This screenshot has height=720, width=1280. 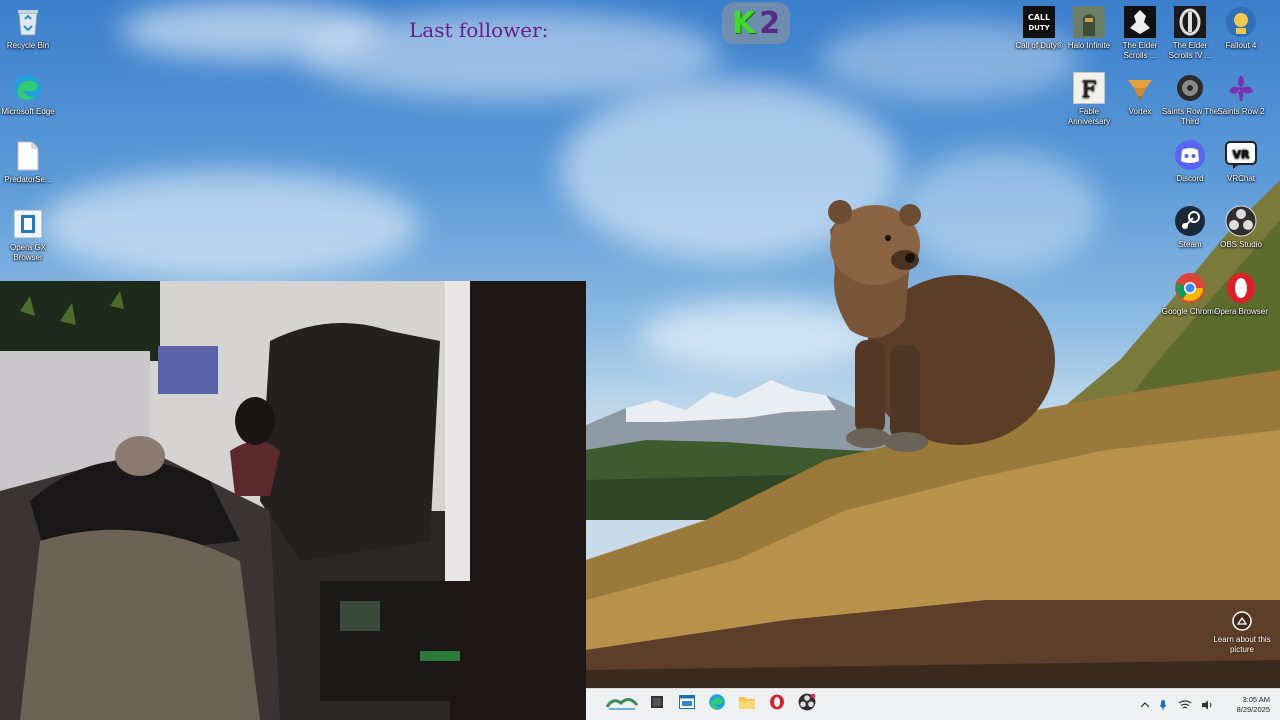 What do you see at coordinates (743, 23) in the screenshot?
I see `k2-logo-k: K` at bounding box center [743, 23].